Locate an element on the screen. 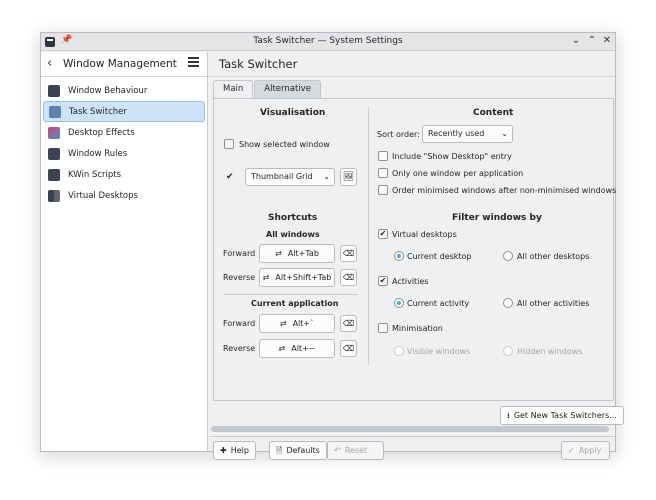 This screenshot has width=656, height=500. reset-label: Reset is located at coordinates (356, 450).